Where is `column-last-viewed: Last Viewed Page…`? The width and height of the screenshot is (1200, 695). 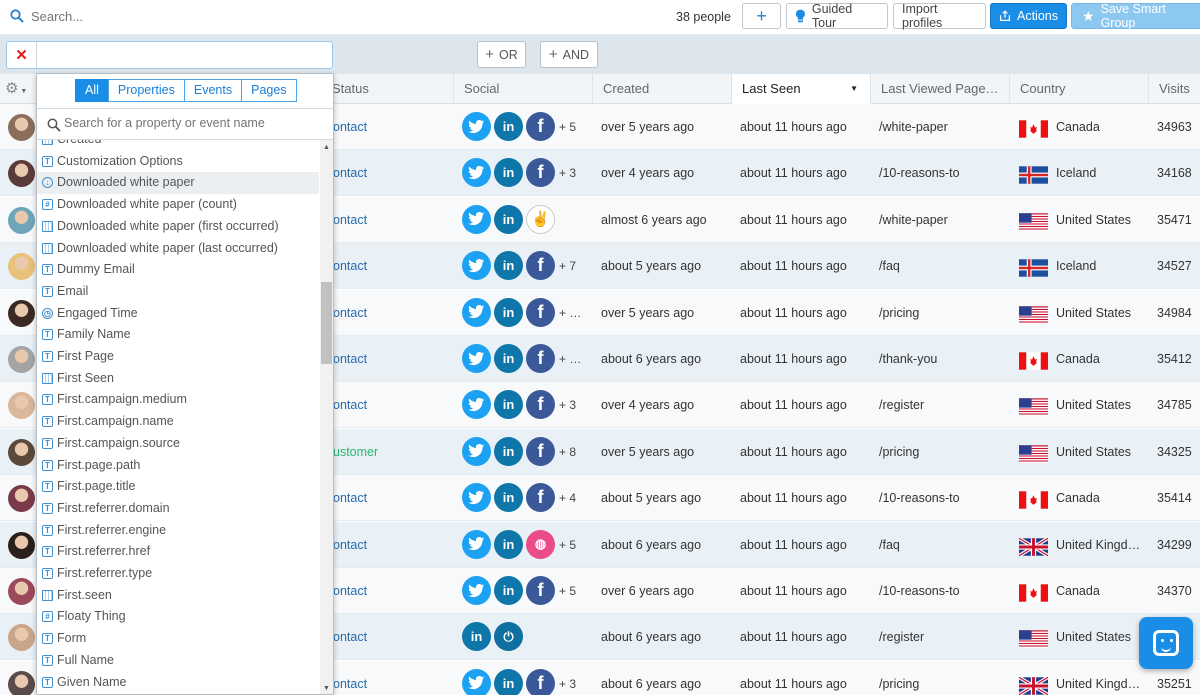
column-last-viewed: Last Viewed Page… is located at coordinates (939, 89).